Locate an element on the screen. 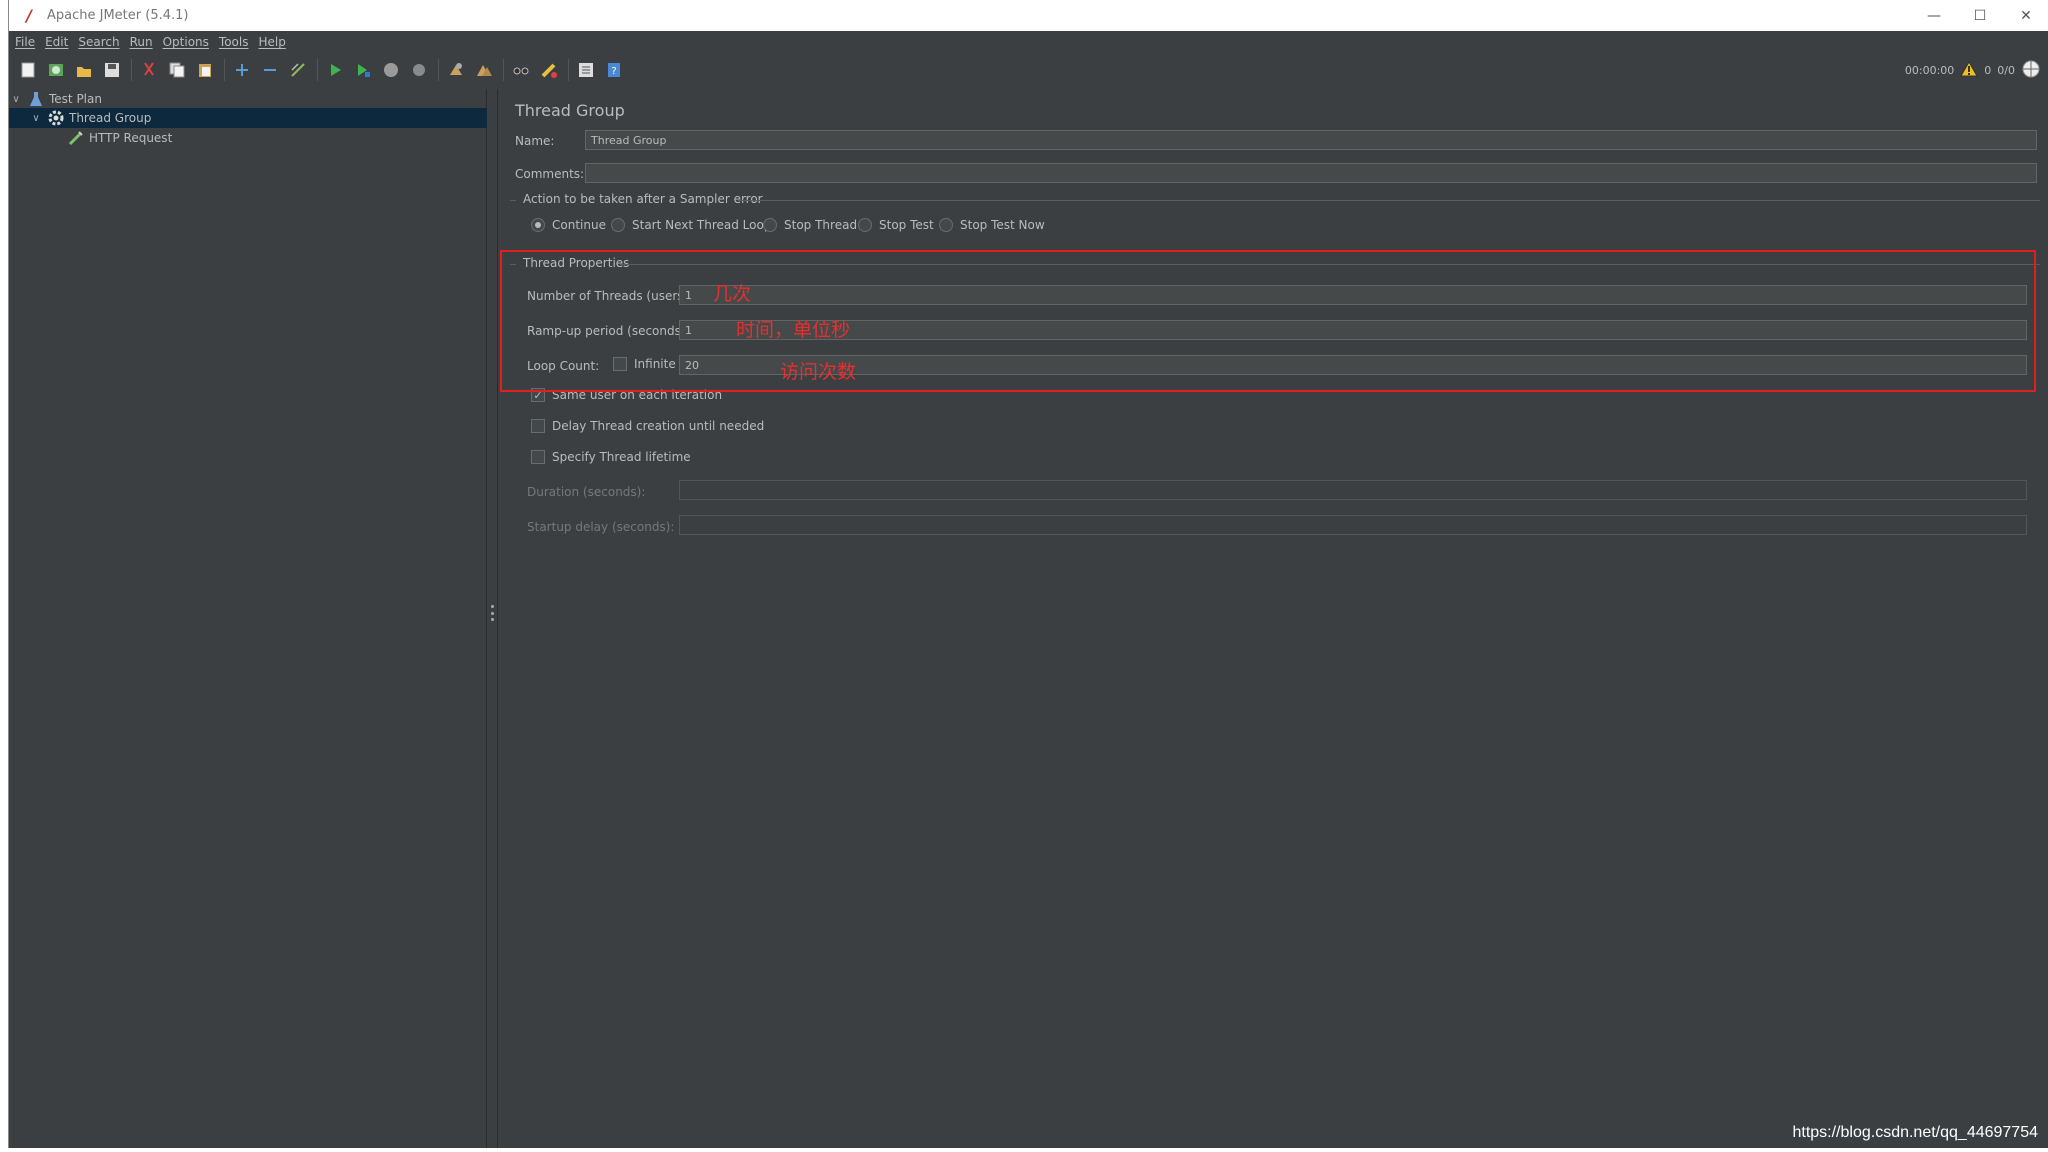 This screenshot has width=2048, height=1152. warning-count: 0 is located at coordinates (1988, 70).